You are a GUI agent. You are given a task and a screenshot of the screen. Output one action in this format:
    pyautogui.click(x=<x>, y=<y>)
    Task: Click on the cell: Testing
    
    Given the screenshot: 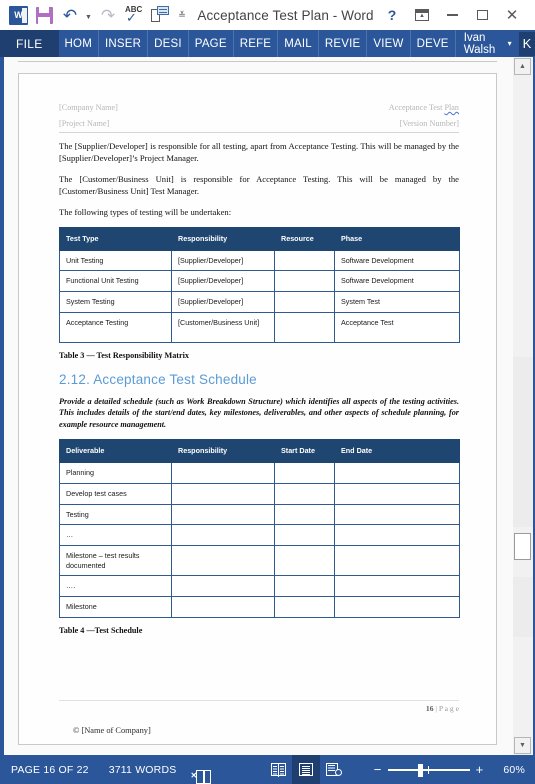 What is the action you would take?
    pyautogui.click(x=115, y=514)
    